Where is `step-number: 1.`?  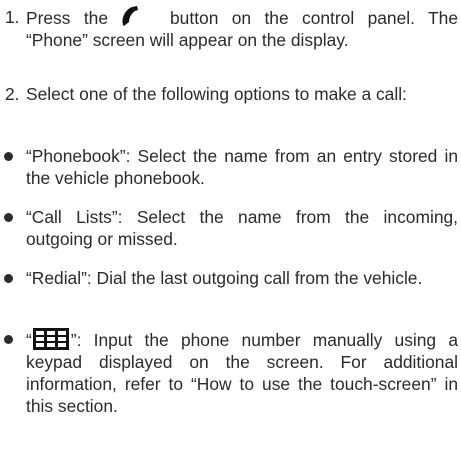 step-number: 1. is located at coordinates (12, 17).